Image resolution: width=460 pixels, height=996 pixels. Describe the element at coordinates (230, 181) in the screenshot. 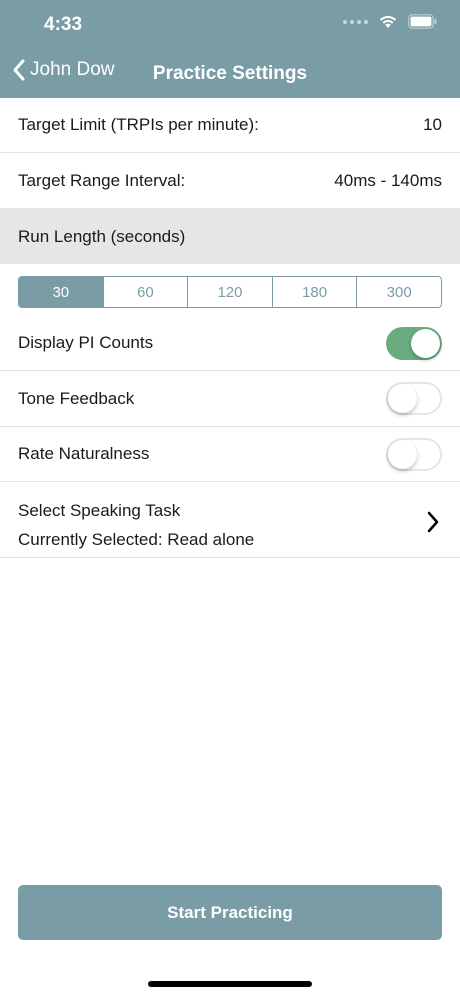

I see `target-range-row: Target Range Interval: 40ms - 140ms` at that location.